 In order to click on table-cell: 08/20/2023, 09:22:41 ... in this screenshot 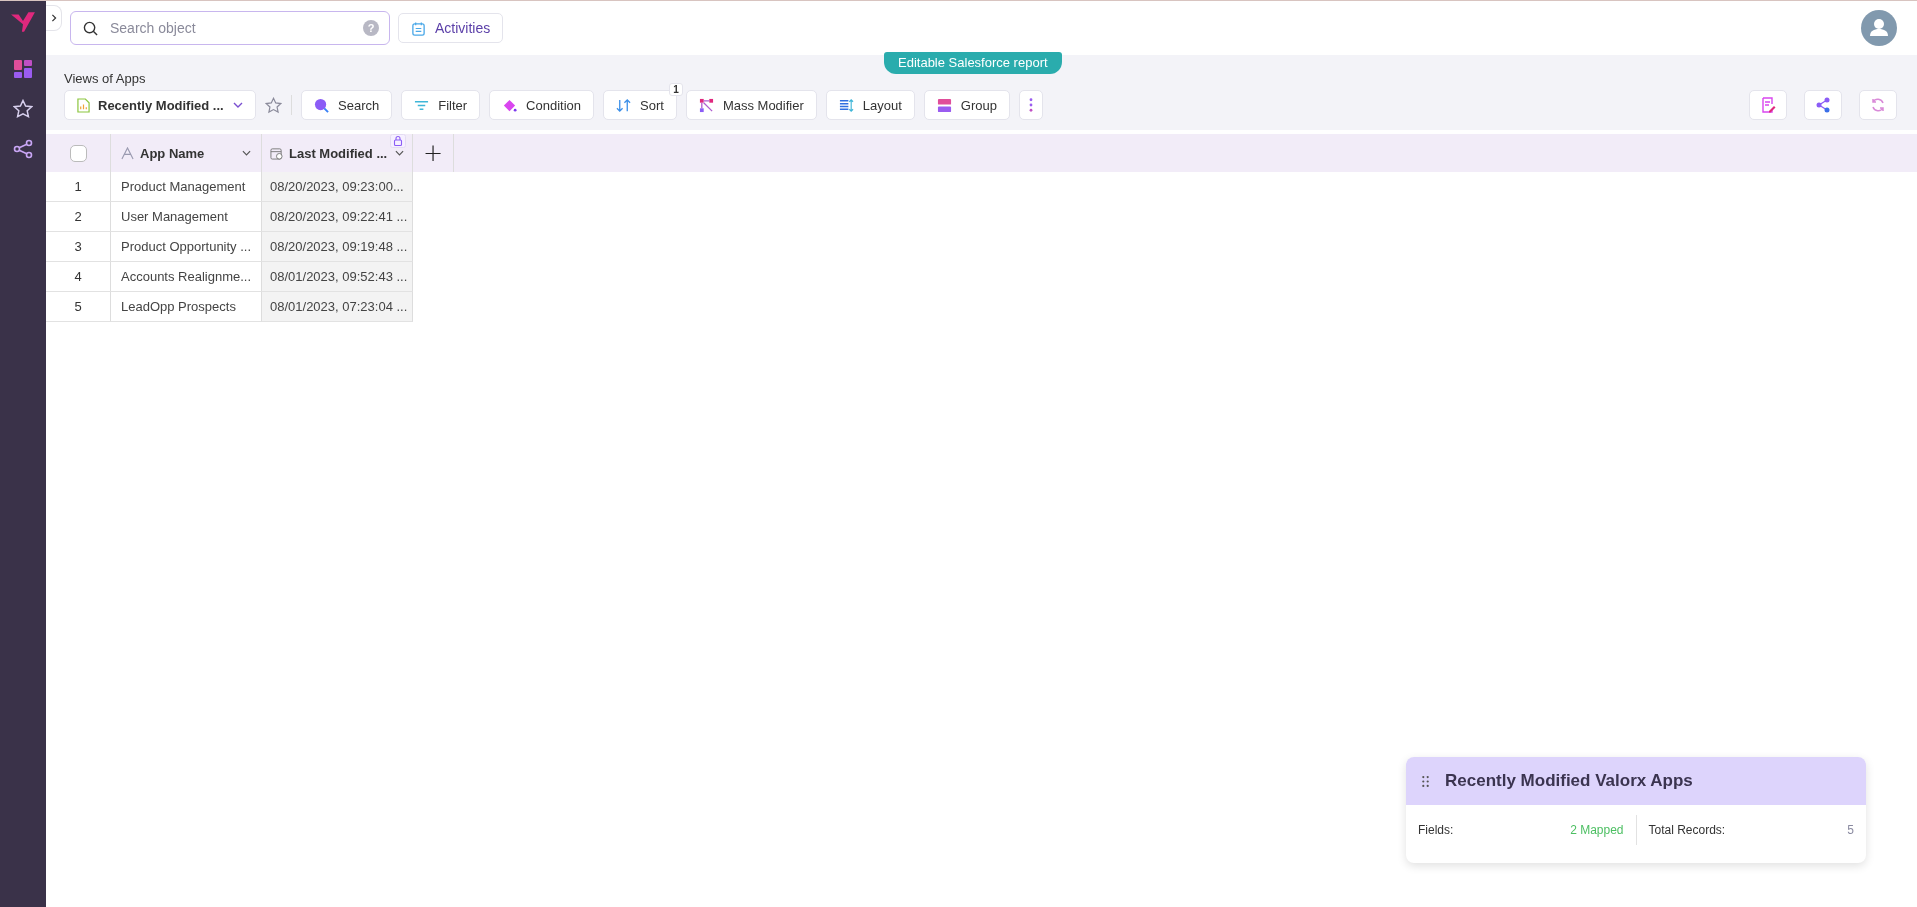, I will do `click(337, 217)`.